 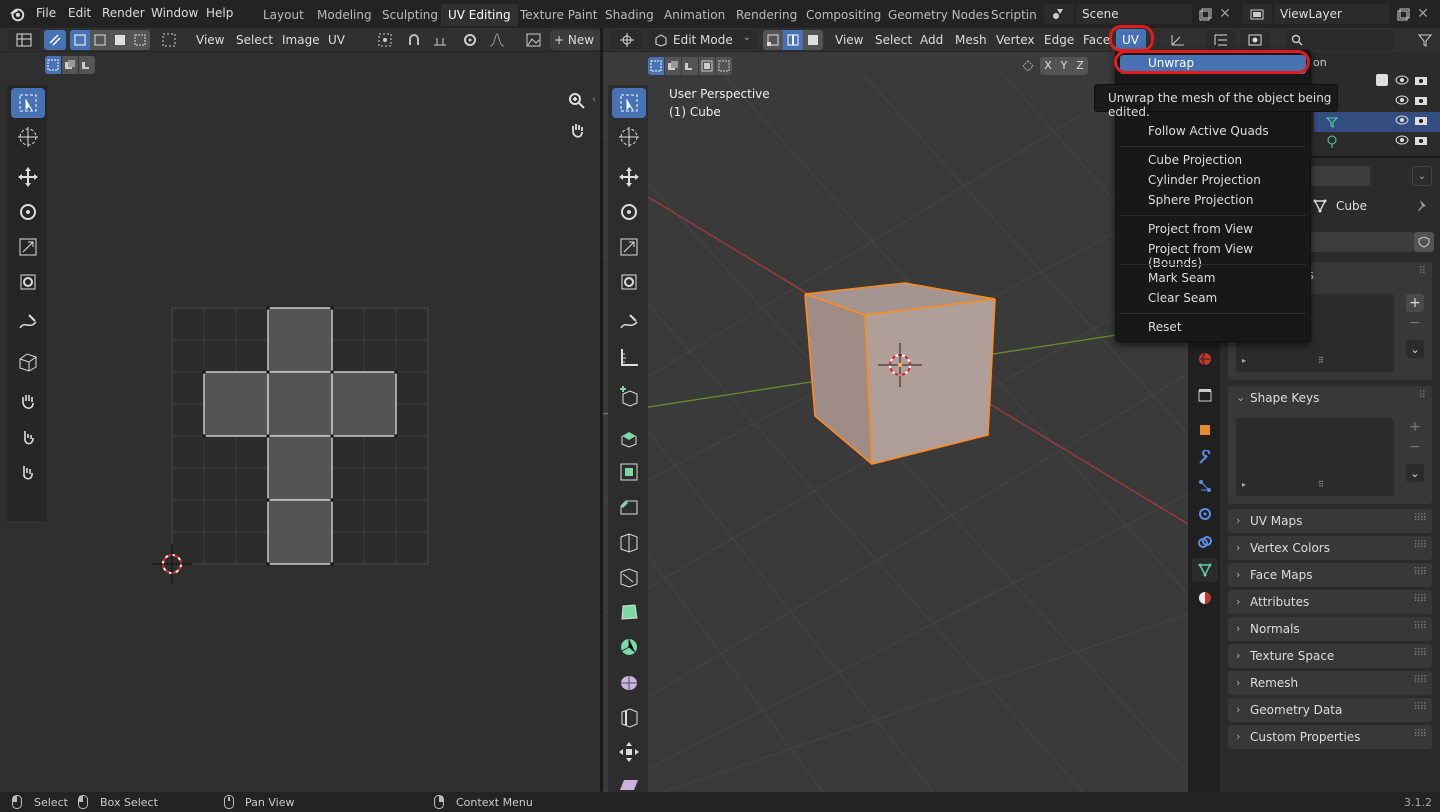 I want to click on select-extend-icon, so click(x=70, y=65).